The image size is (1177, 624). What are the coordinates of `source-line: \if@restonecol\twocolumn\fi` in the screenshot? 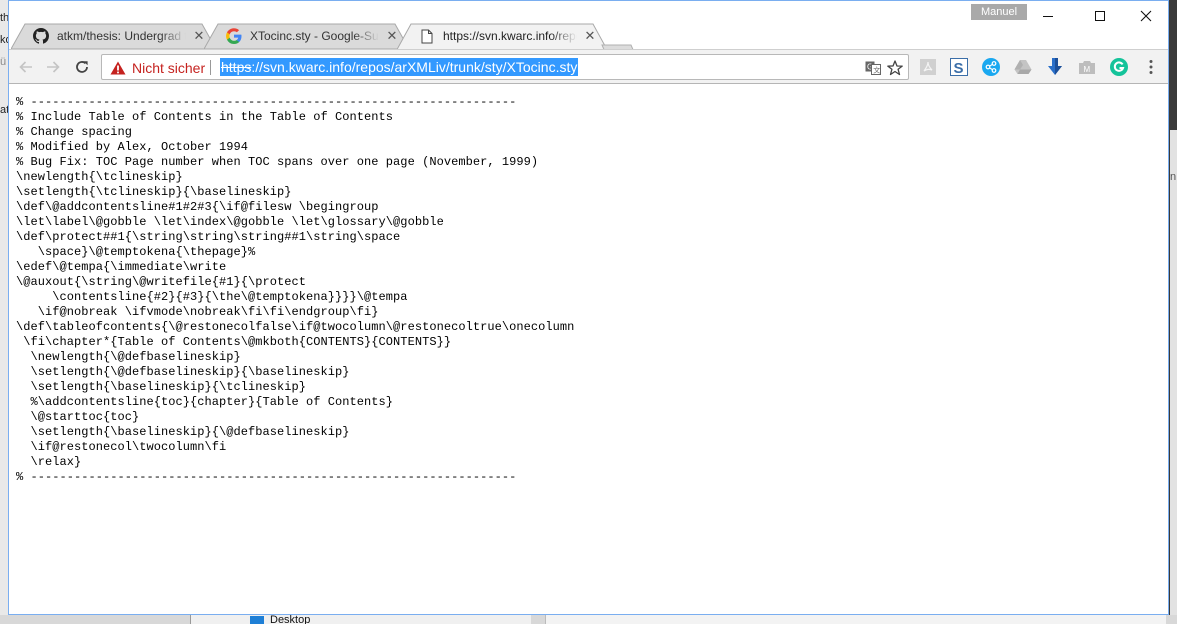 It's located at (121, 447).